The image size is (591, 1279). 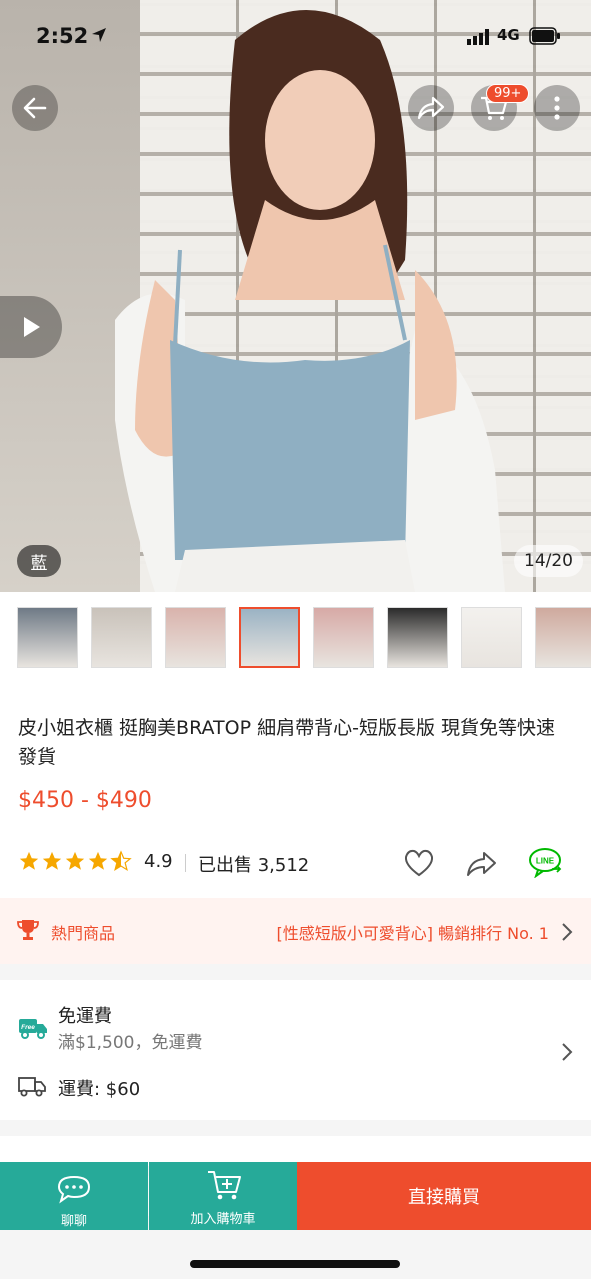 I want to click on free-shipping-truck-icon: Free, so click(x=33, y=1029).